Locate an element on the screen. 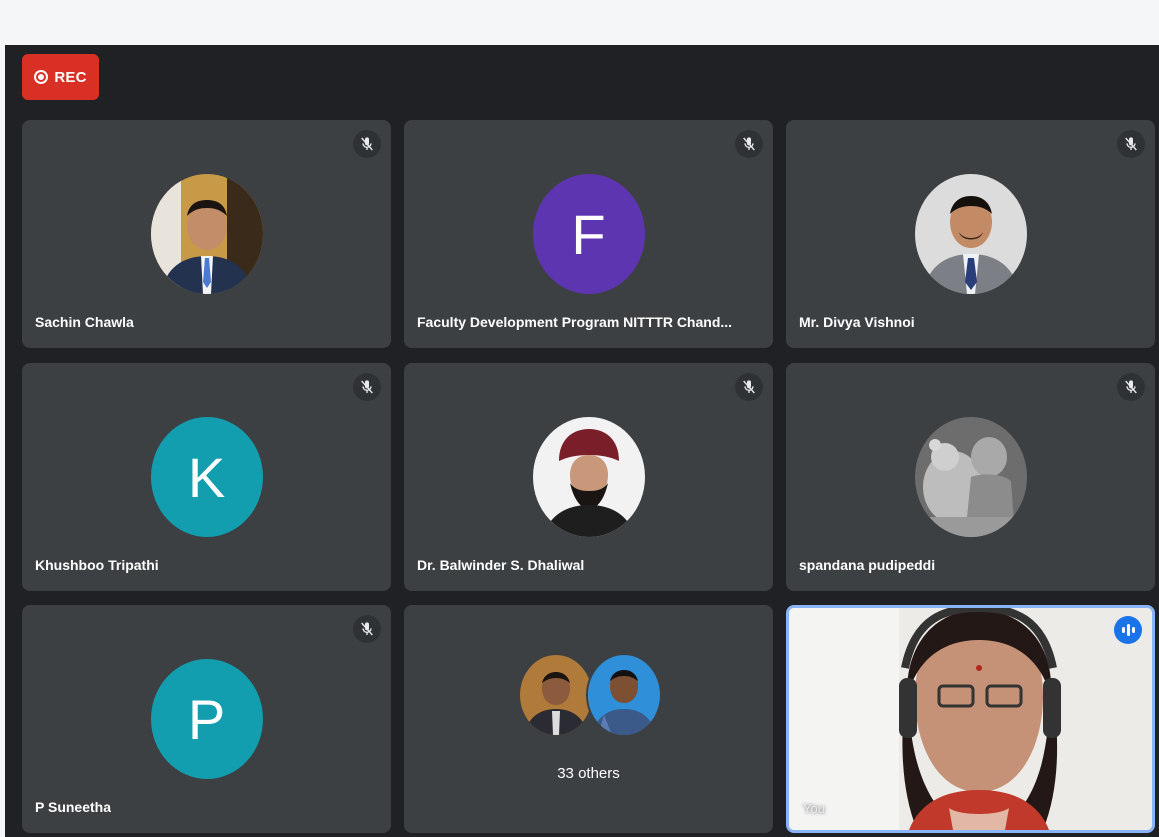 The image size is (1159, 837). participant-tile-divya-vishnoi: Mr. Divya Vishnoi is located at coordinates (970, 234).